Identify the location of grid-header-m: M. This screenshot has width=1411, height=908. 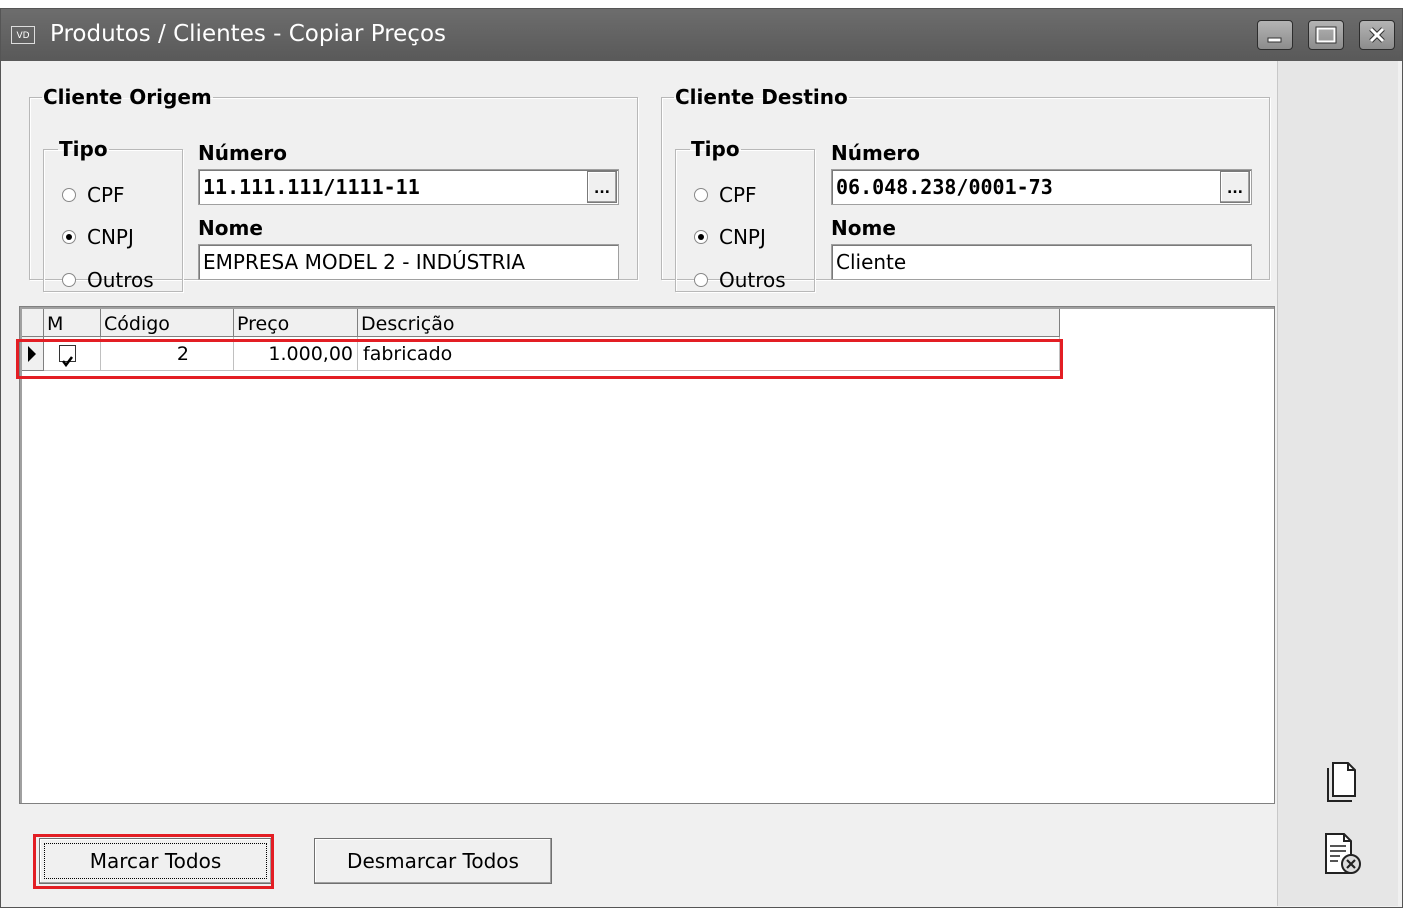
(72, 323).